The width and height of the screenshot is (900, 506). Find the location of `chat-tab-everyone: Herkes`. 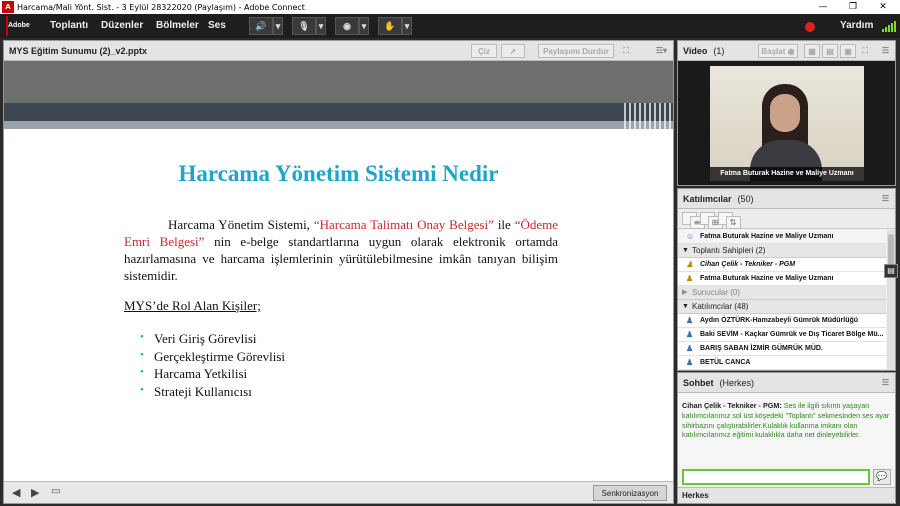

chat-tab-everyone: Herkes is located at coordinates (786, 495).